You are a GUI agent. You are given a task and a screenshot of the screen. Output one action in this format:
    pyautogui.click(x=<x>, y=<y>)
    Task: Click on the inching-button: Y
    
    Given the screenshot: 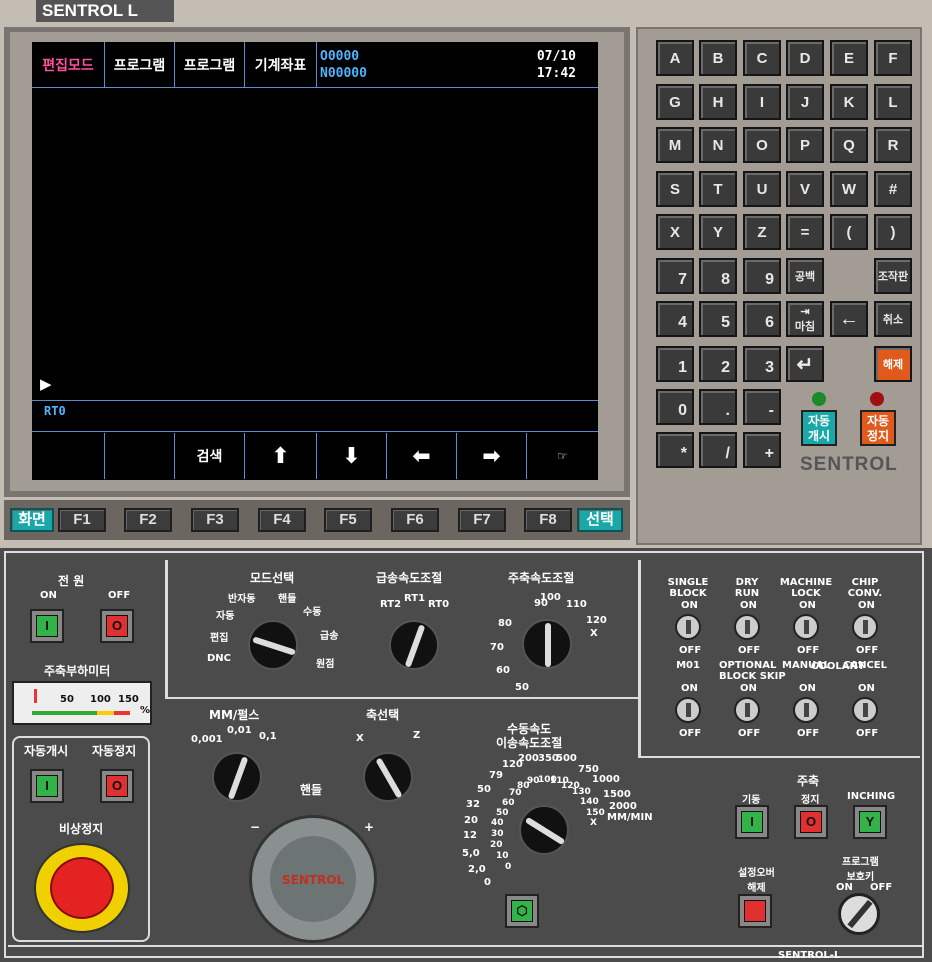 What is the action you would take?
    pyautogui.click(x=870, y=822)
    